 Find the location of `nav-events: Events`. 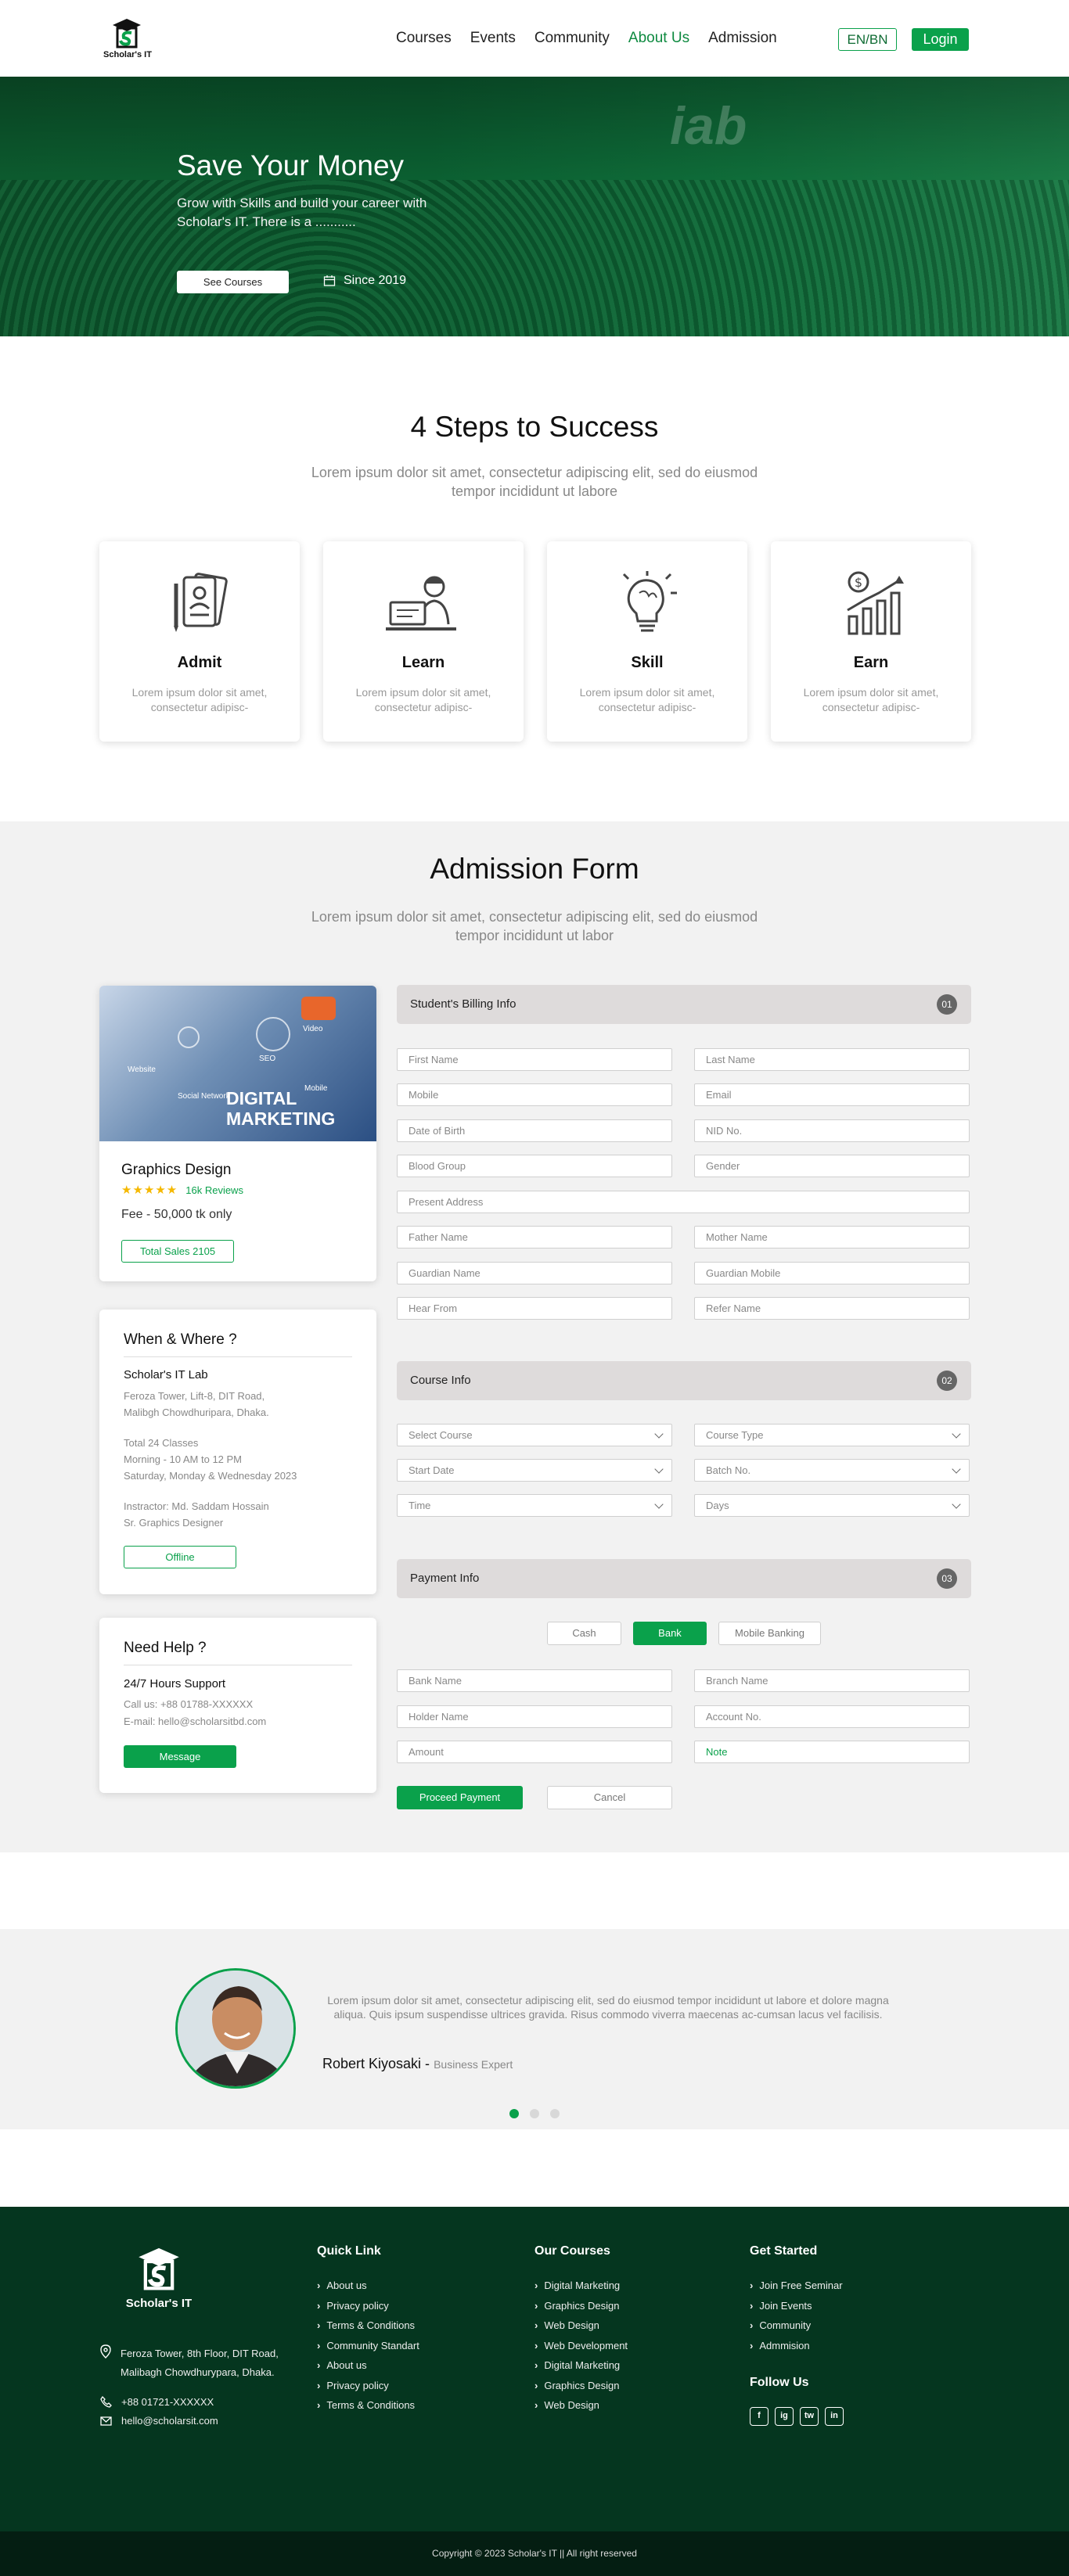

nav-events: Events is located at coordinates (493, 38).